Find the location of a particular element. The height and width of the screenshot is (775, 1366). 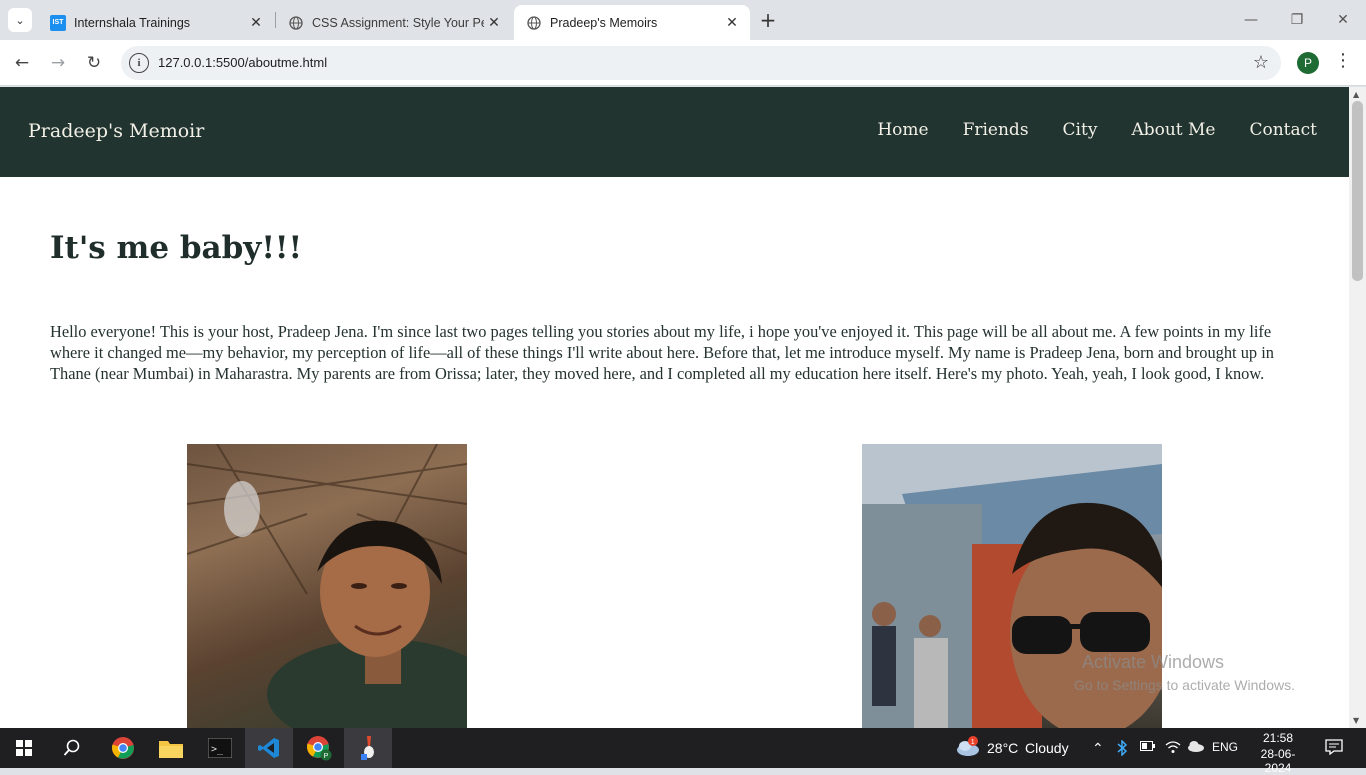

taskbar-file-explorer is located at coordinates (171, 748).